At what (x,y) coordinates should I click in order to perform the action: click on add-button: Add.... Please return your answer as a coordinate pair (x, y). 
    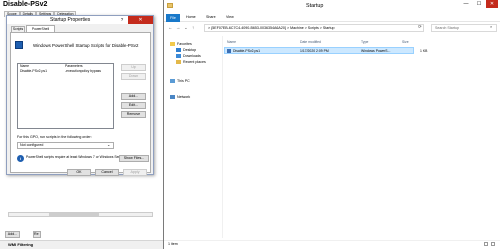
    Looking at the image, I should click on (12, 234).